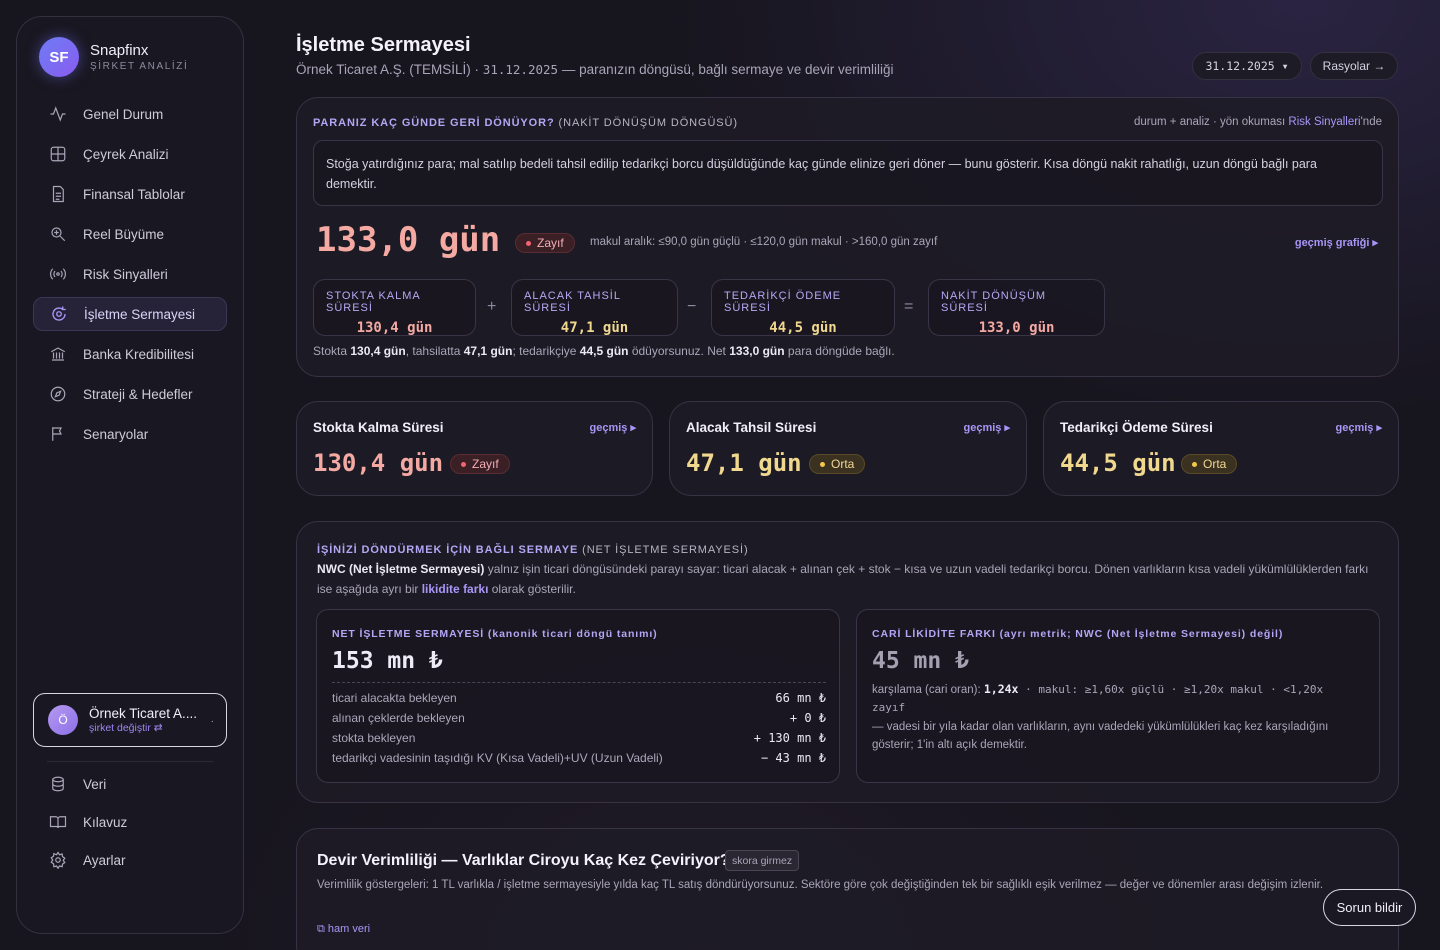 The width and height of the screenshot is (1440, 950). Describe the element at coordinates (1354, 66) in the screenshot. I see `ratios-button: Rasyolar →` at that location.